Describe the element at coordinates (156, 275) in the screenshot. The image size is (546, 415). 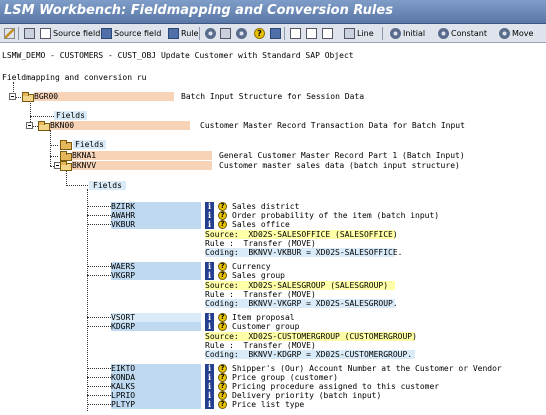
I see `field-vkgrp: VKGRP` at that location.